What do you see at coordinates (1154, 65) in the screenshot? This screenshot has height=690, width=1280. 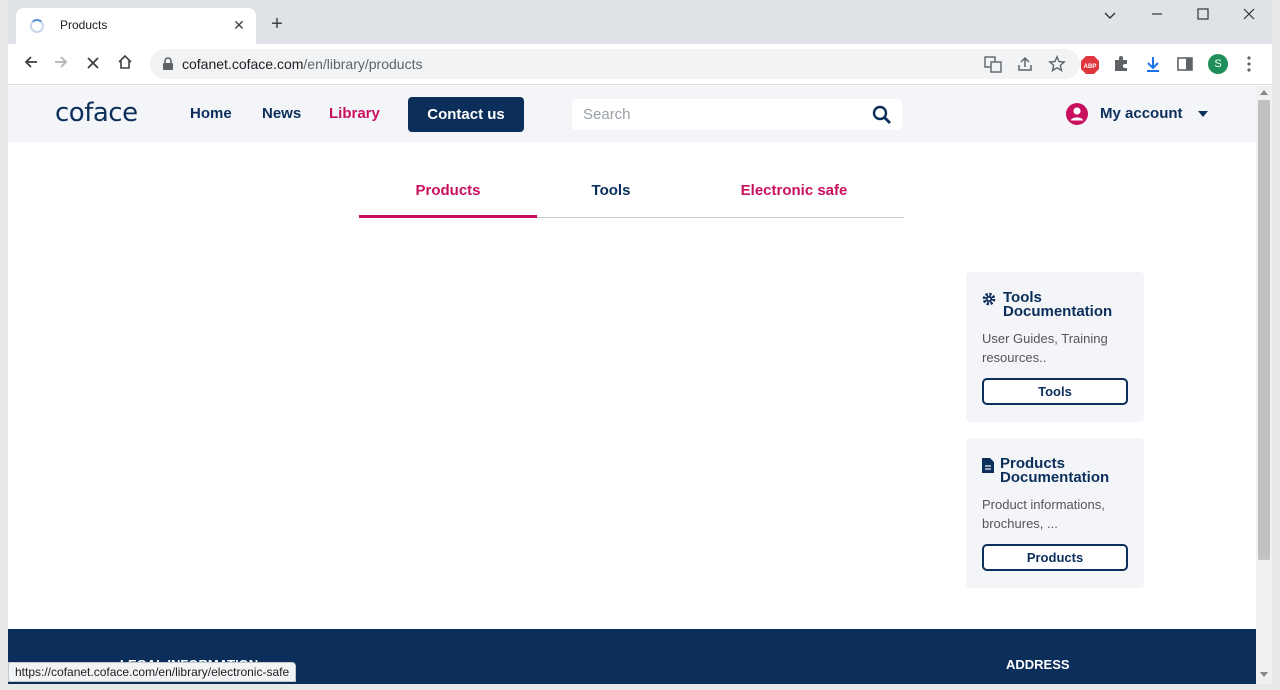 I see `download-icon` at bounding box center [1154, 65].